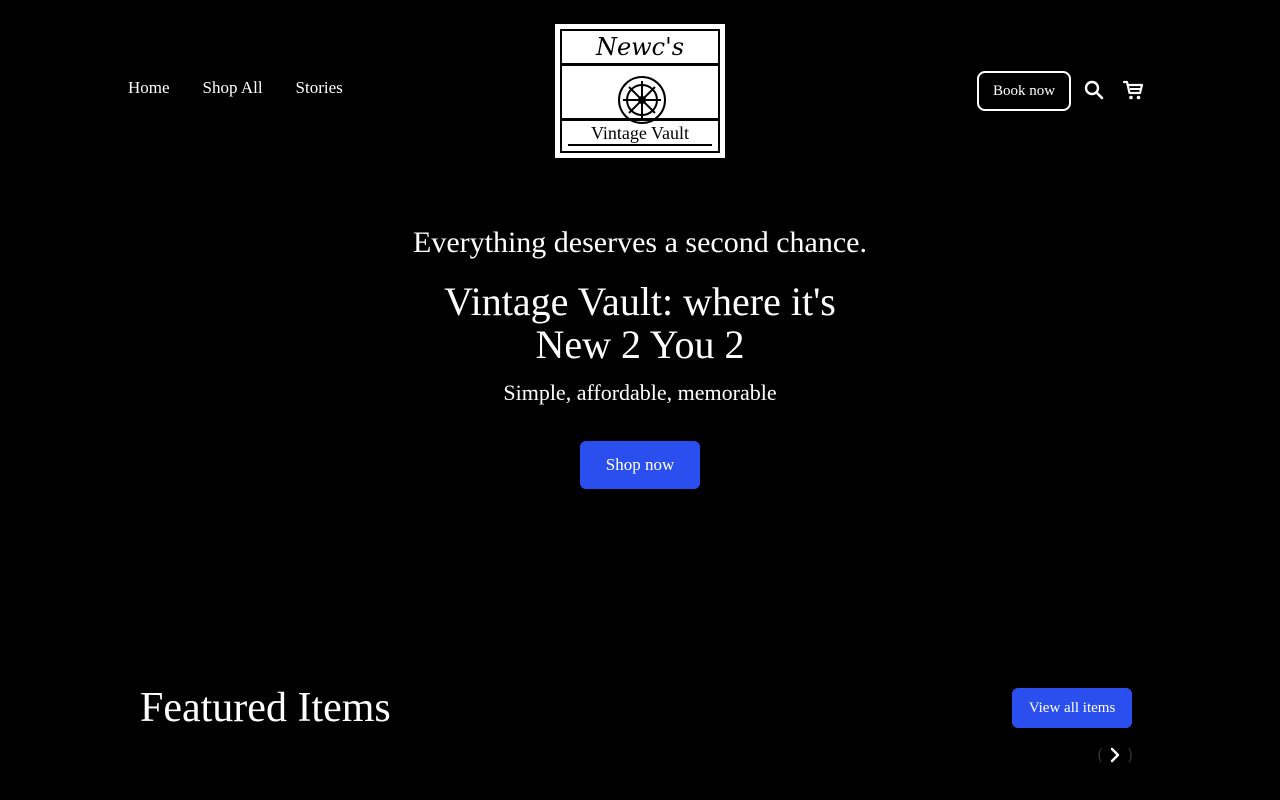  What do you see at coordinates (1100, 754) in the screenshot?
I see `carousel-left-bracket-icon: (` at bounding box center [1100, 754].